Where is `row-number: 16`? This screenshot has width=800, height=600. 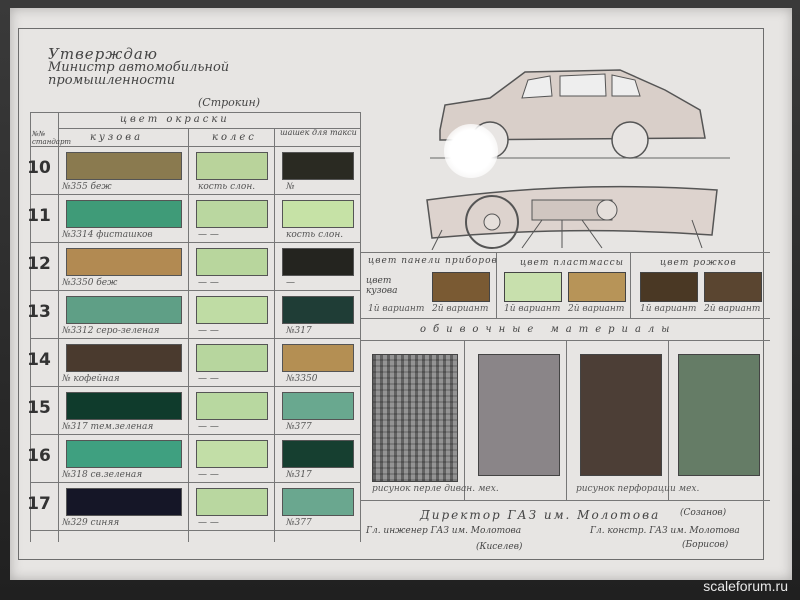 row-number: 16 is located at coordinates (39, 456).